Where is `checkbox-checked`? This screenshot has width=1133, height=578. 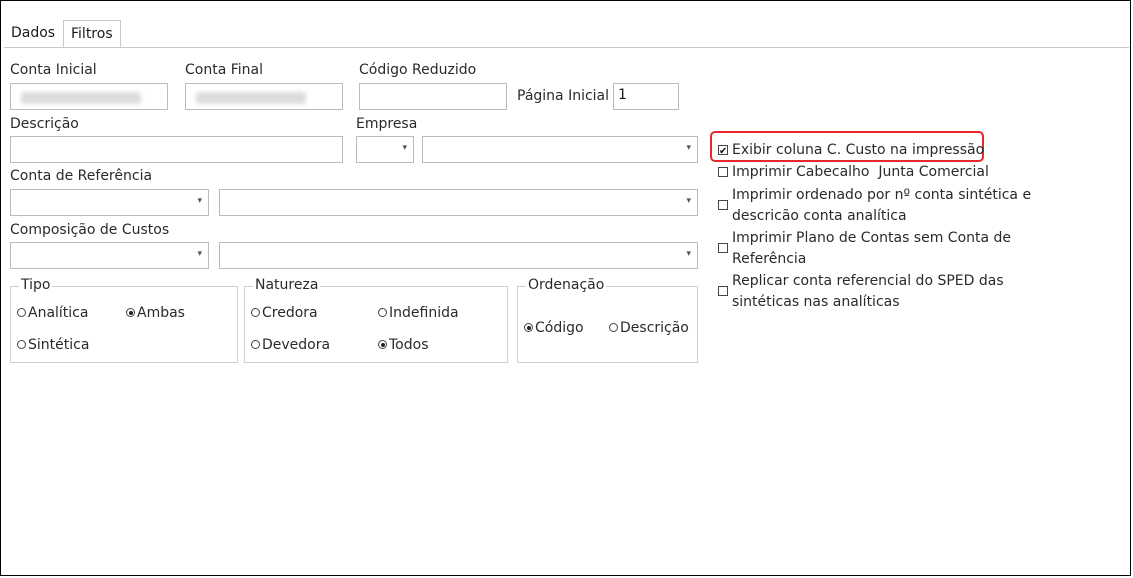 checkbox-checked is located at coordinates (723, 151).